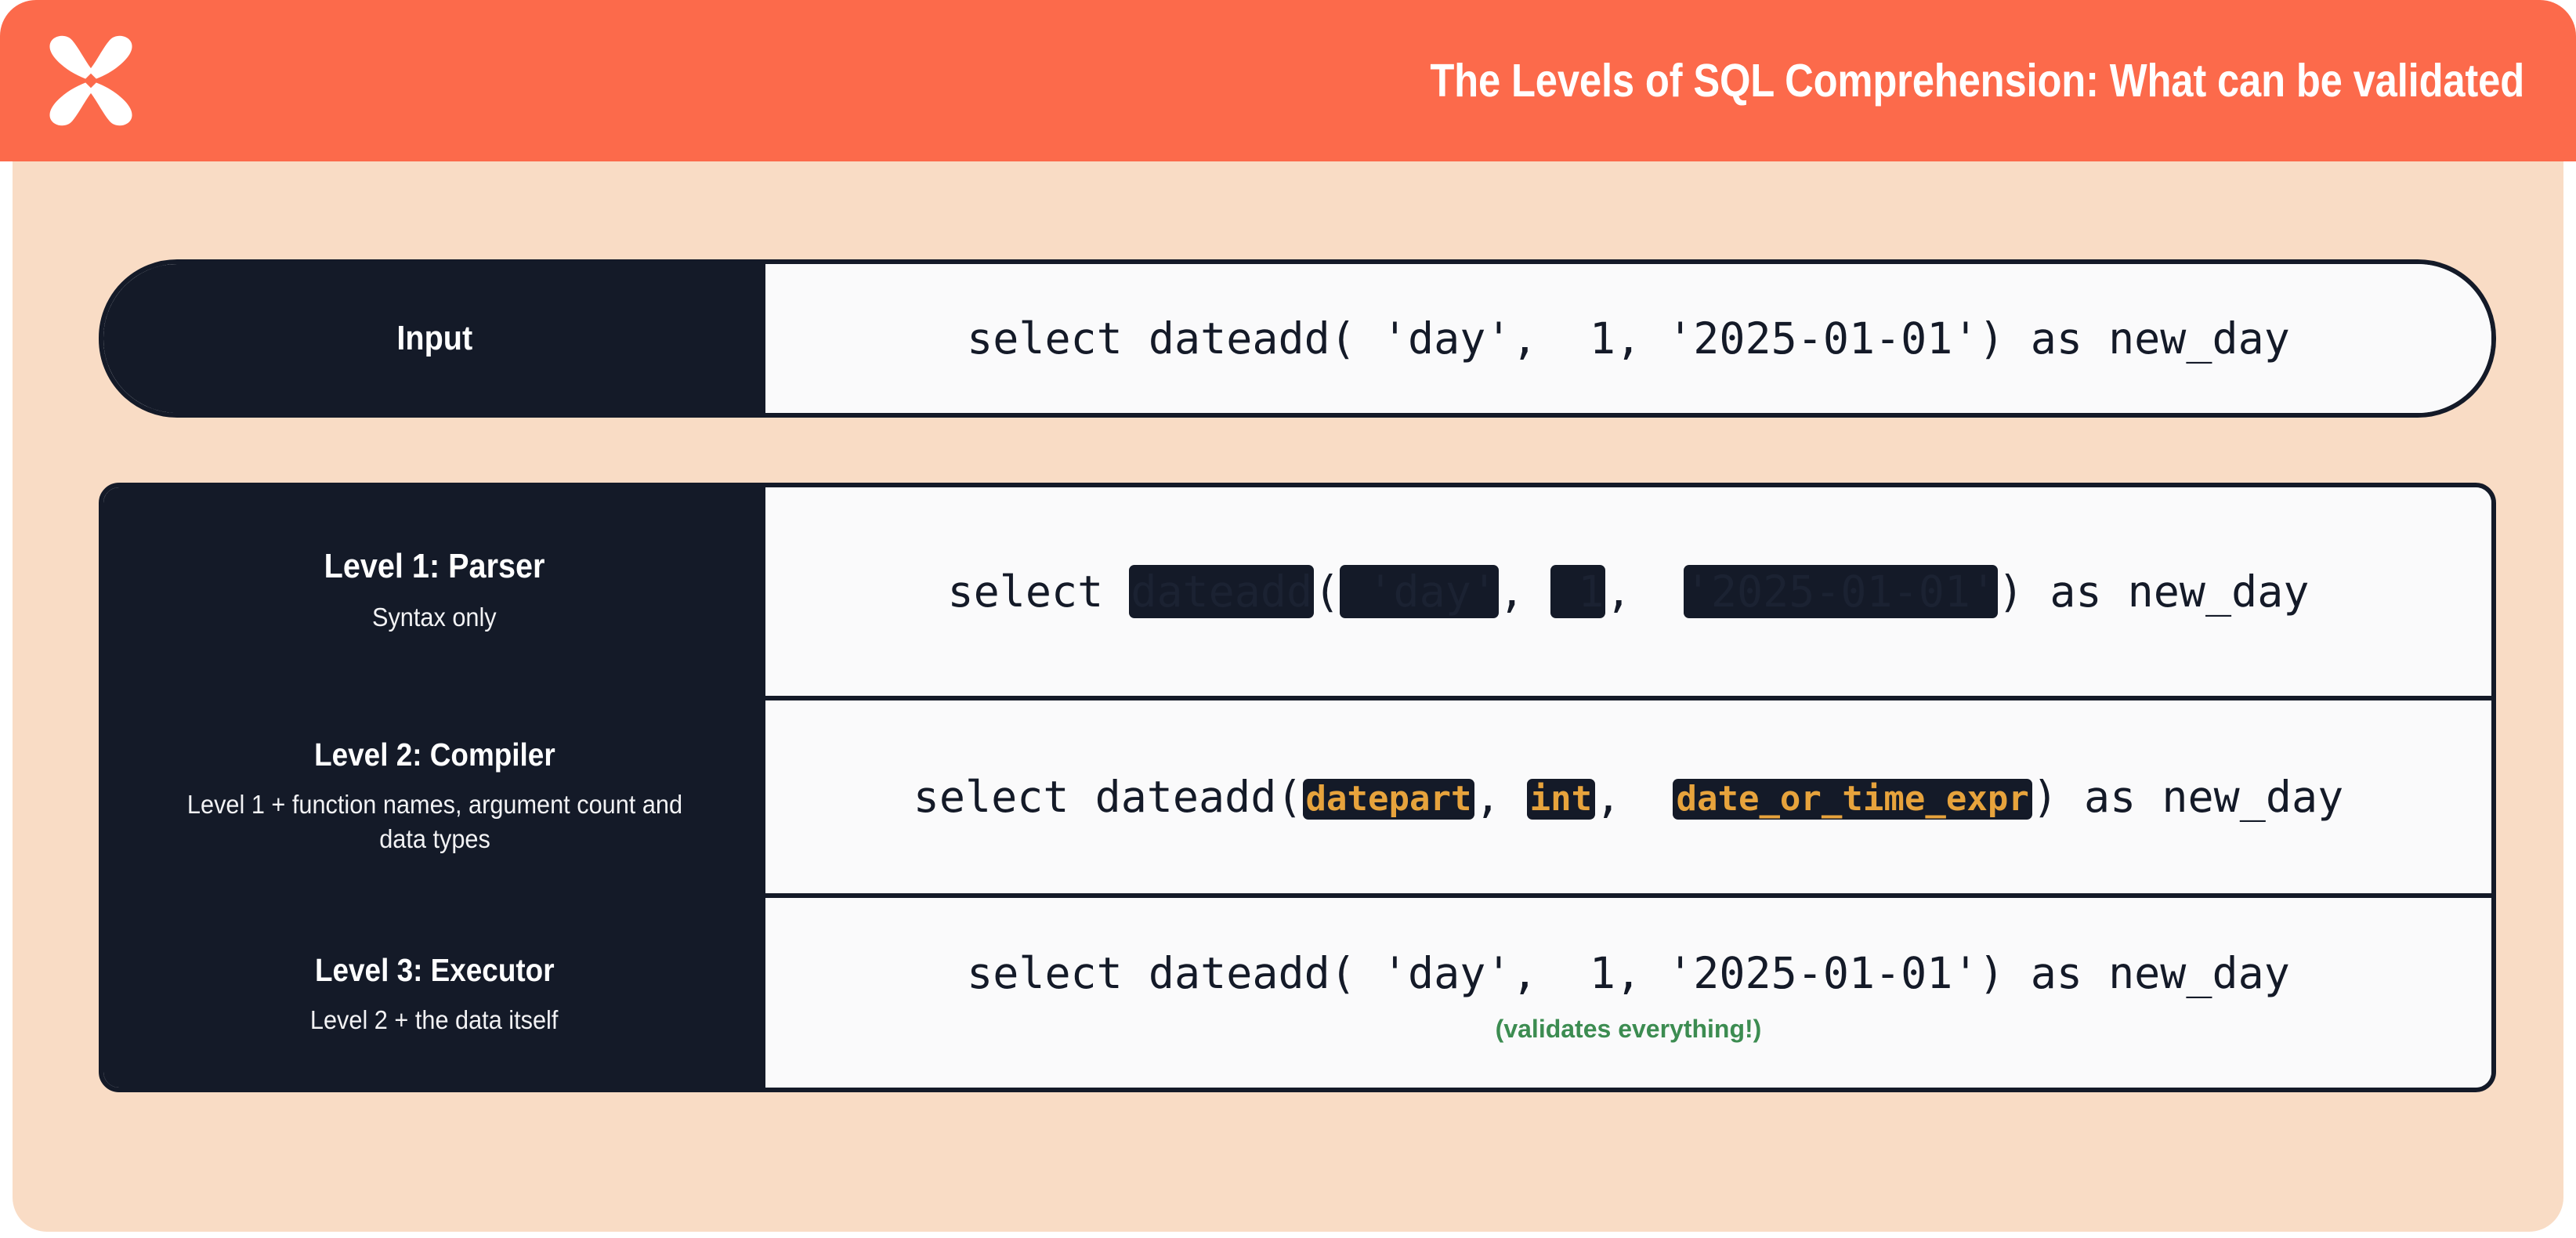 This screenshot has width=2576, height=1238. What do you see at coordinates (1628, 1028) in the screenshot?
I see `validation-note: (validates everything!)` at bounding box center [1628, 1028].